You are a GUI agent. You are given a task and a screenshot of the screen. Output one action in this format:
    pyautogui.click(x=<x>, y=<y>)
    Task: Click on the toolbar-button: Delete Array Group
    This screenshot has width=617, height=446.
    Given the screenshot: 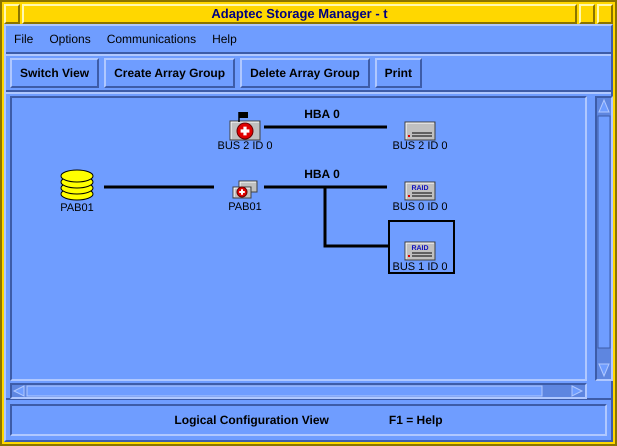 What is the action you would take?
    pyautogui.click(x=305, y=73)
    